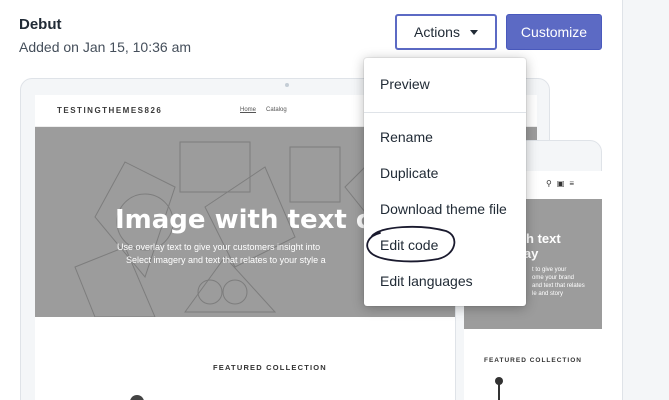 This screenshot has width=669, height=400. Describe the element at coordinates (40, 24) in the screenshot. I see `theme-title: Debut` at that location.